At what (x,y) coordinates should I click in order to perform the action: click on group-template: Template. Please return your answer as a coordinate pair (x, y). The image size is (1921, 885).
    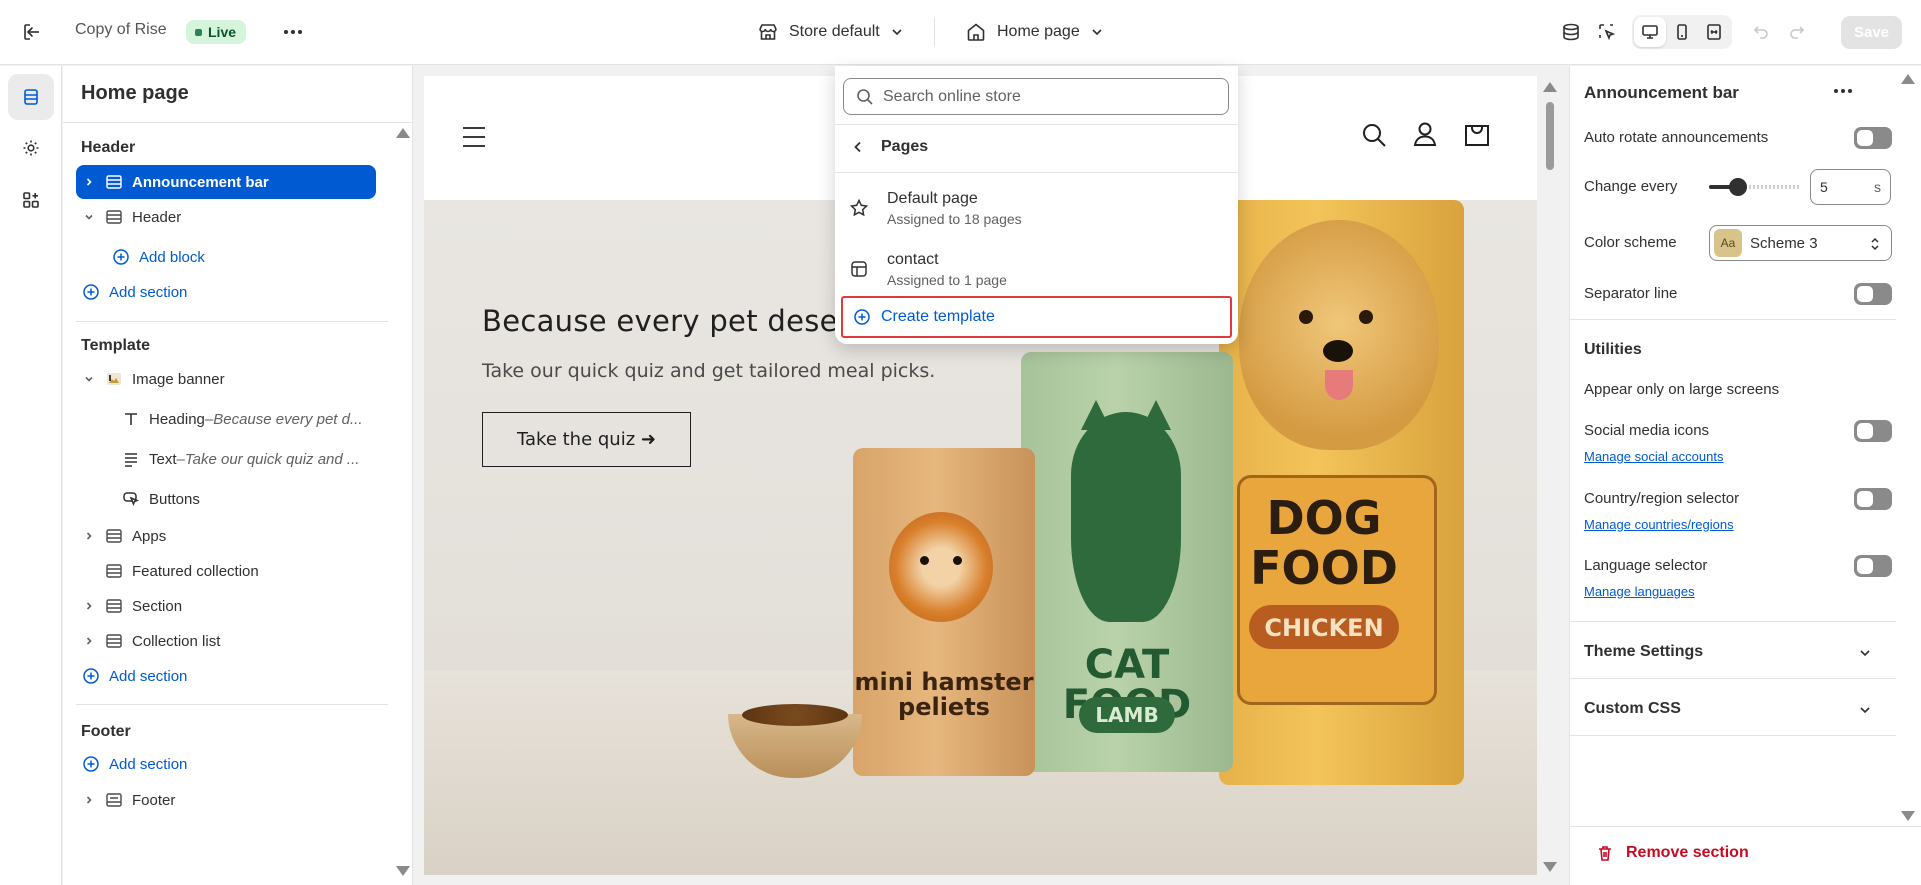
    Looking at the image, I should click on (116, 345).